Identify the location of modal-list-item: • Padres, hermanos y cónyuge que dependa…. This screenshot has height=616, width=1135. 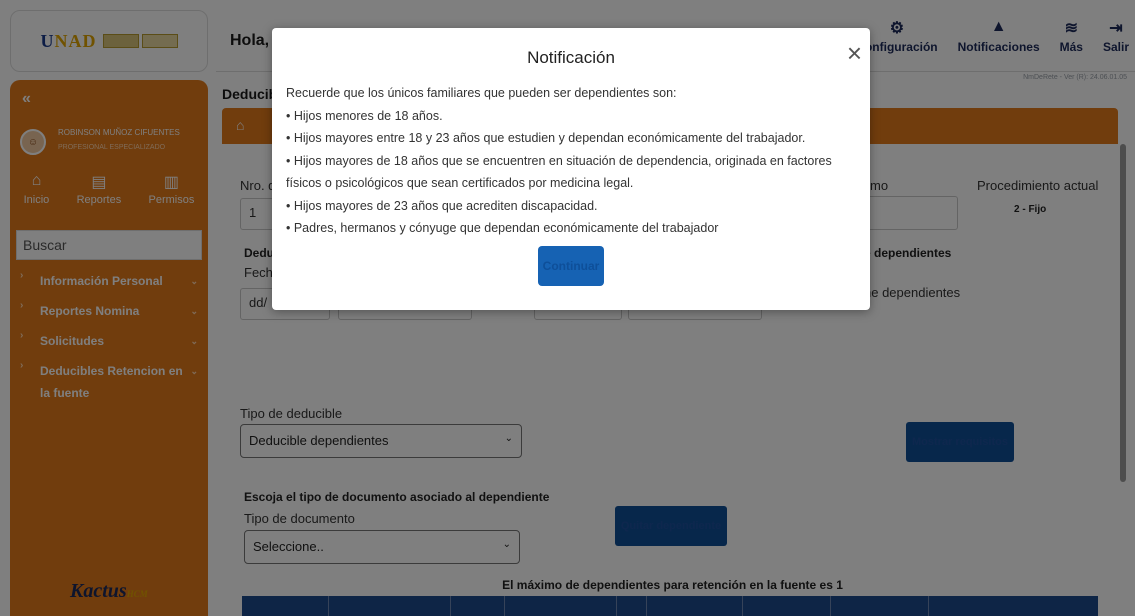
(502, 228).